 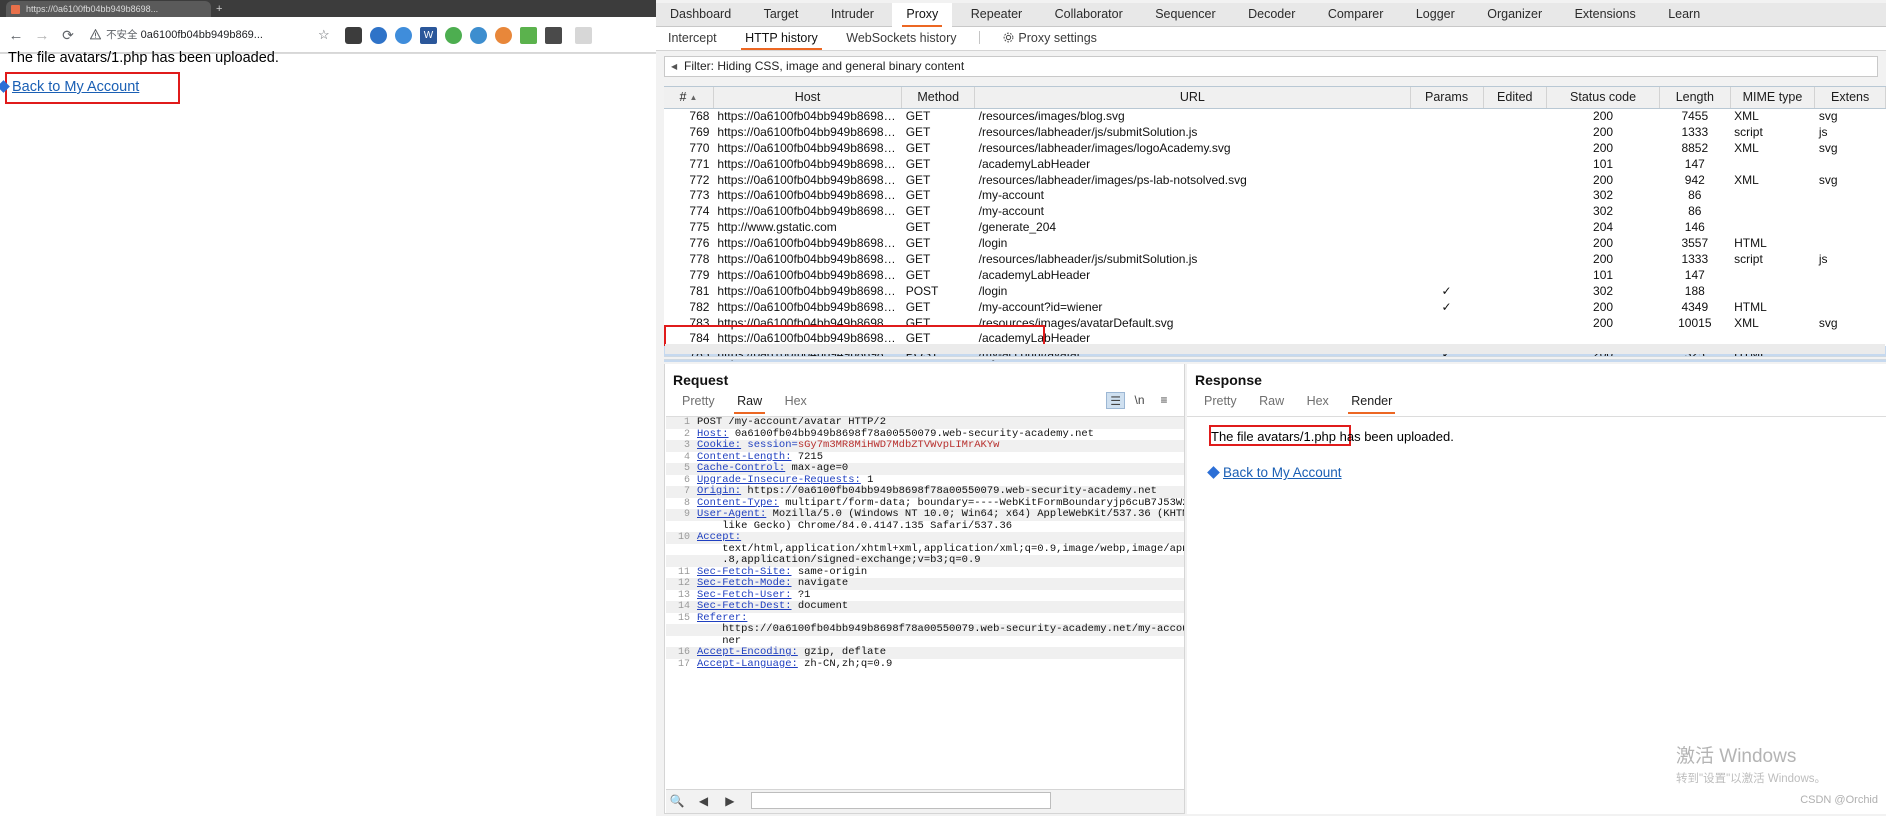 I want to click on tab-target: Target, so click(x=781, y=15).